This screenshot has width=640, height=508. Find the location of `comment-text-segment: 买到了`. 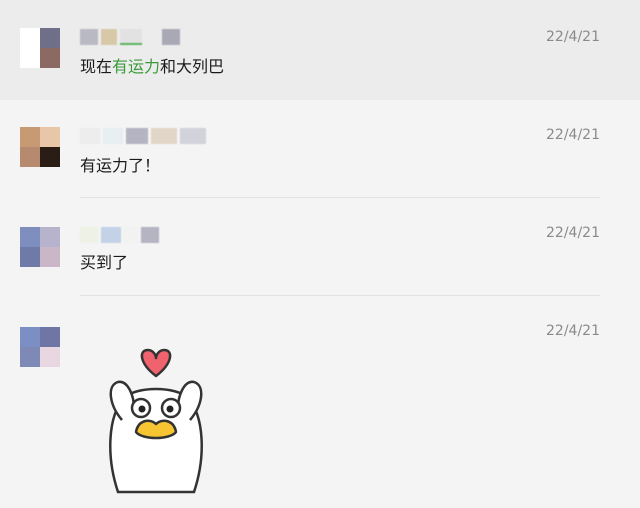

comment-text-segment: 买到了 is located at coordinates (104, 262).